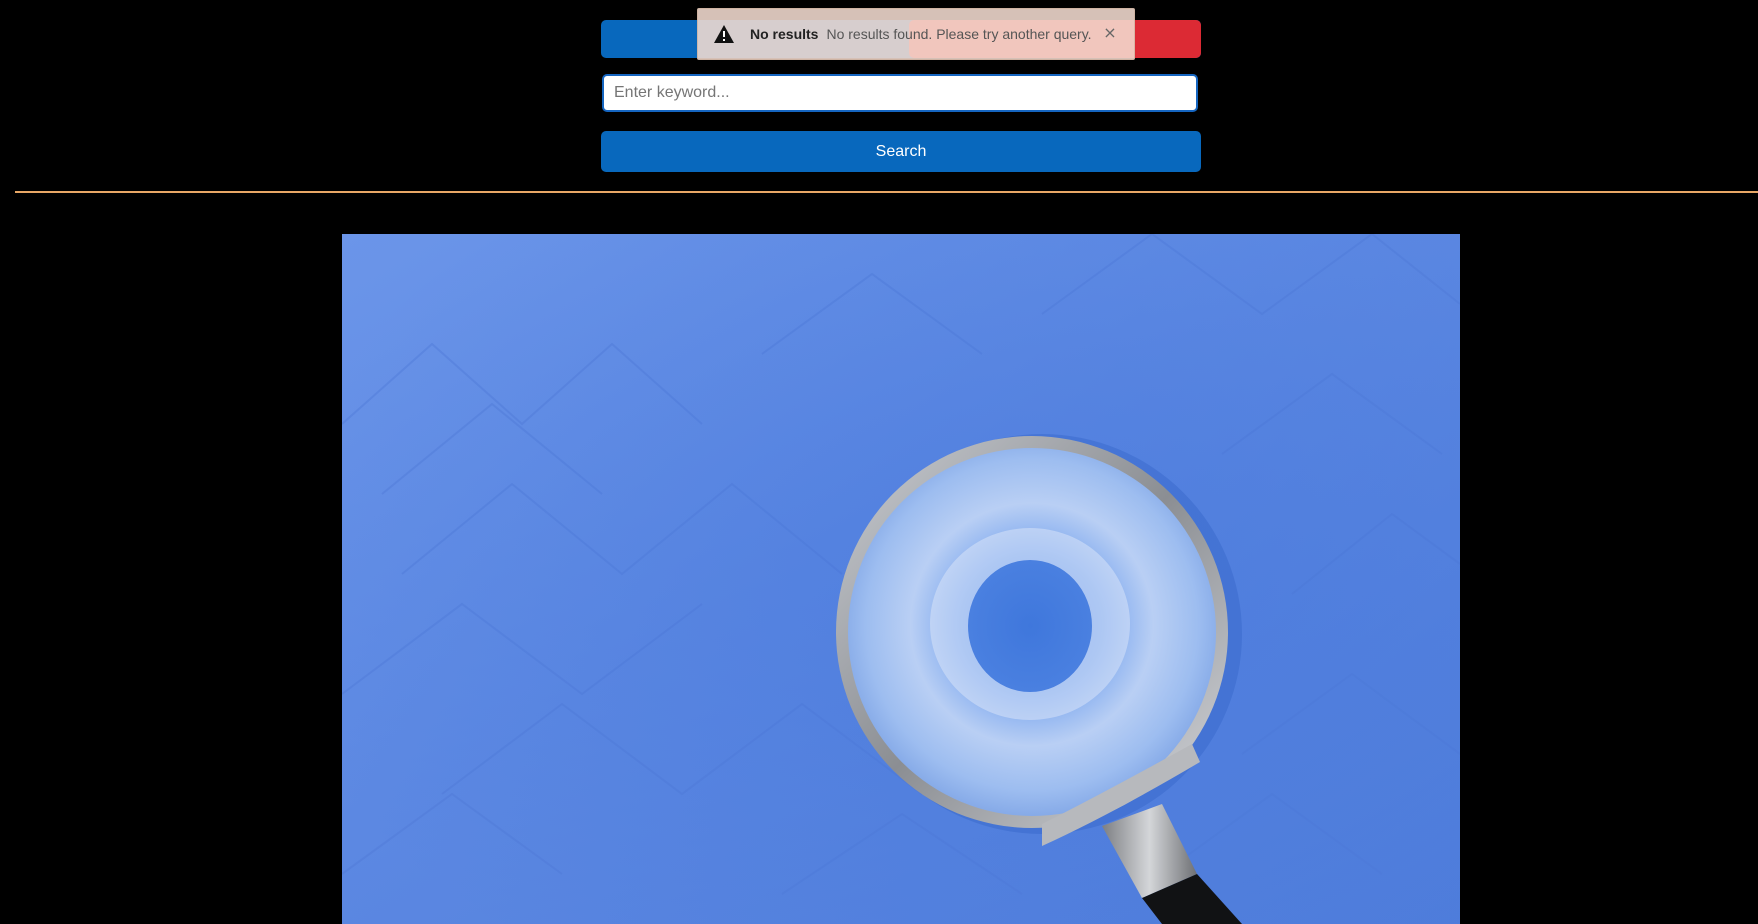 Image resolution: width=1758 pixels, height=924 pixels. What do you see at coordinates (784, 34) in the screenshot?
I see `toast-title: No results` at bounding box center [784, 34].